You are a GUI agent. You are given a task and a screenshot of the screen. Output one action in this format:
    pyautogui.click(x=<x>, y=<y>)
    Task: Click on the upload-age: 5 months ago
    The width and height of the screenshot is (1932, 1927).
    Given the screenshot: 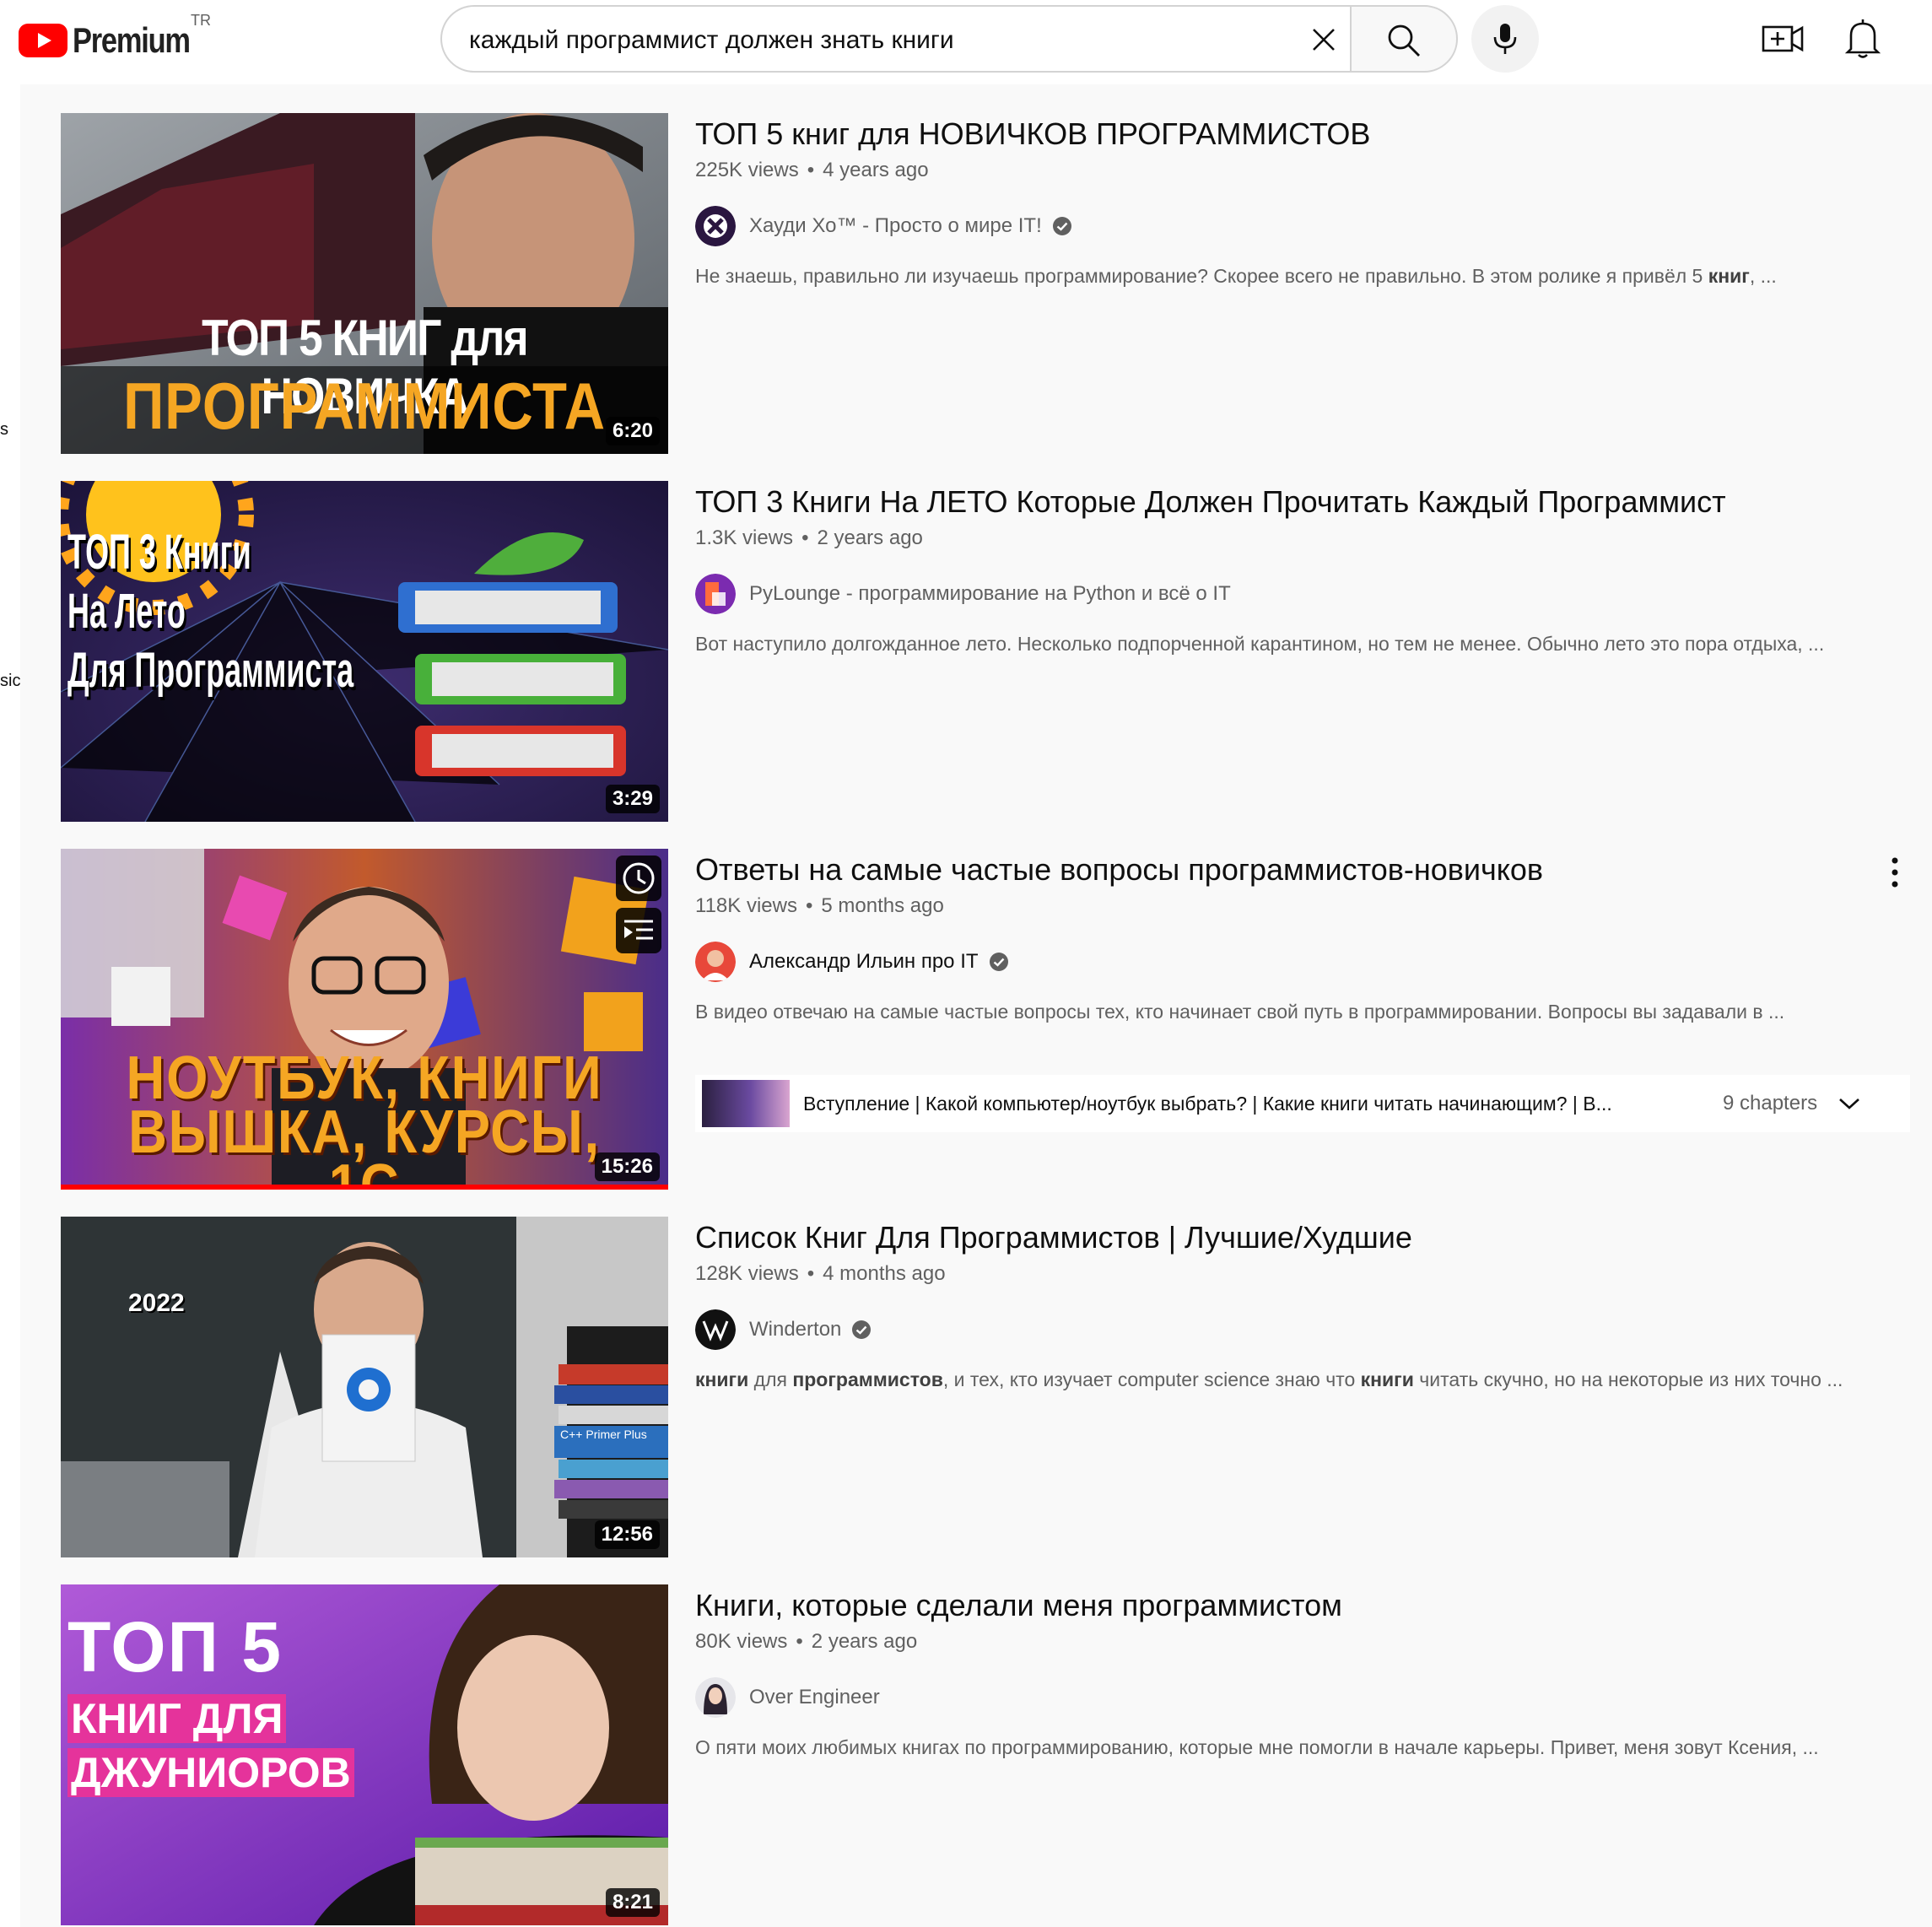 What is the action you would take?
    pyautogui.click(x=883, y=905)
    